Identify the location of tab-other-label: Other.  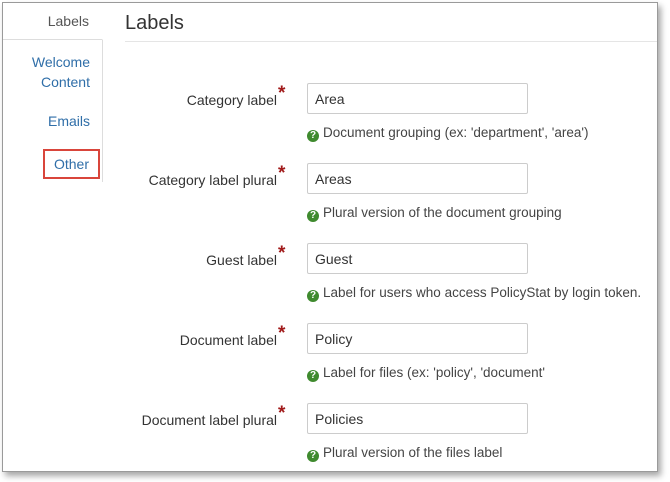
(71, 164).